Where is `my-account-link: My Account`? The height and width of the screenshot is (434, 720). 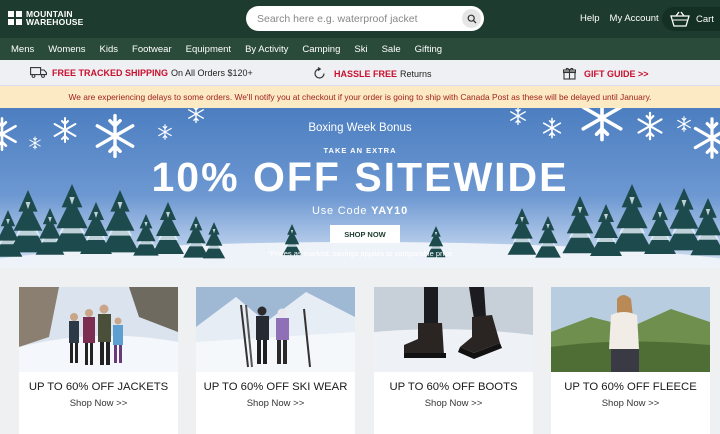 my-account-link: My Account is located at coordinates (634, 18).